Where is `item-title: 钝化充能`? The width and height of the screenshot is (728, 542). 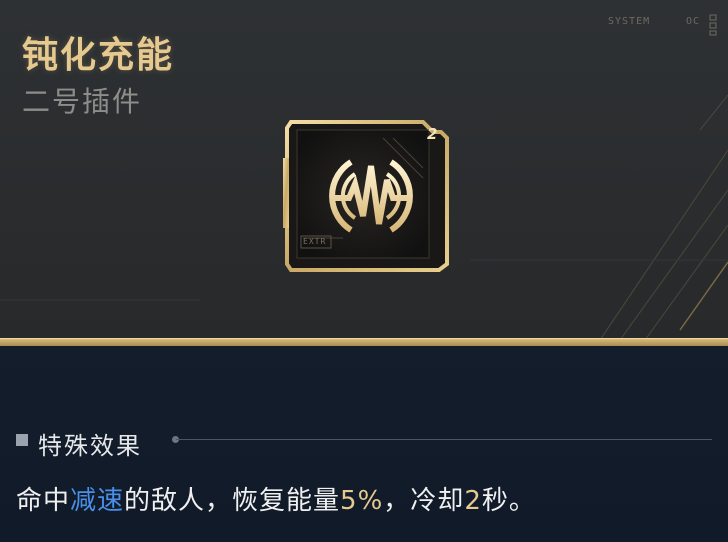
item-title: 钝化充能 is located at coordinates (98, 55).